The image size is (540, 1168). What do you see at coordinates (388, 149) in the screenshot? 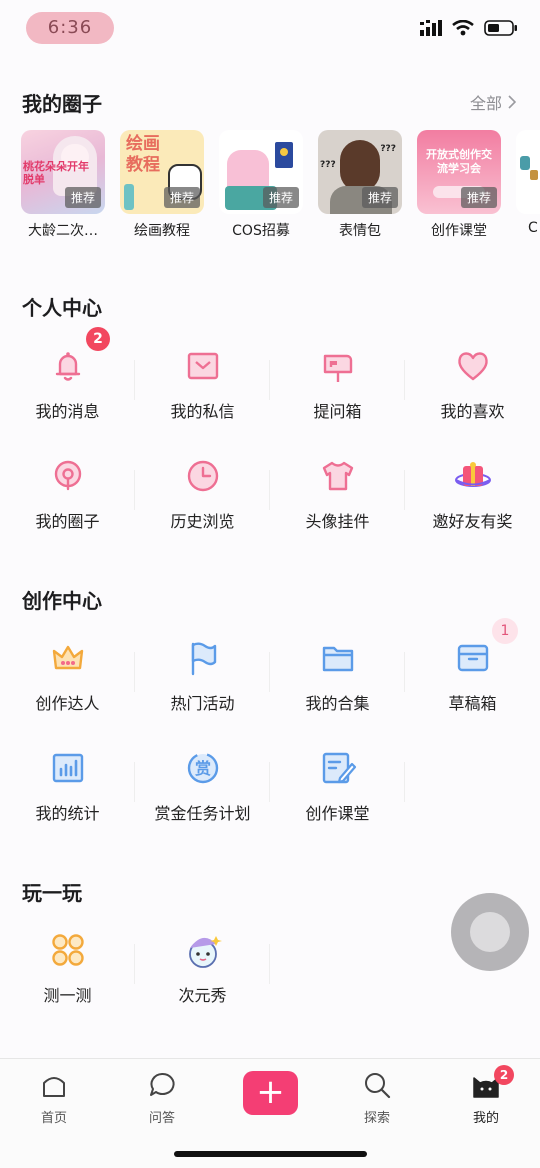
I see `circle-art-text-2: ???` at bounding box center [388, 149].